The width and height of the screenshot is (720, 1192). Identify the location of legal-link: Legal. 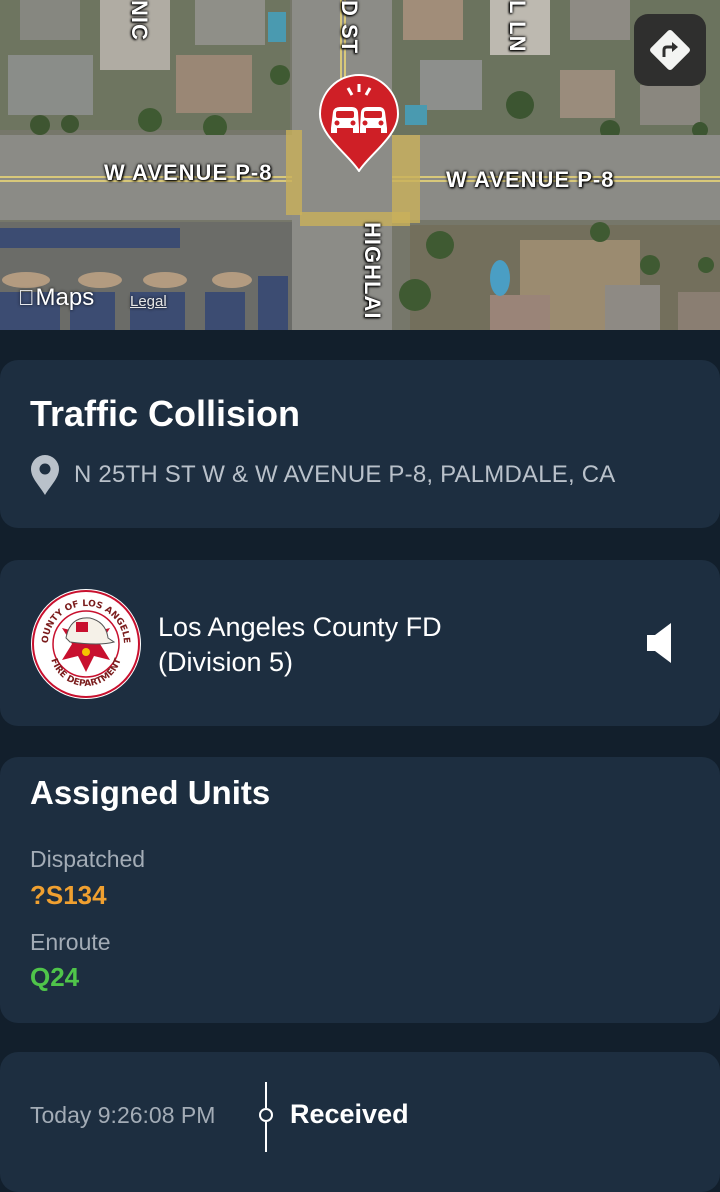
(148, 301).